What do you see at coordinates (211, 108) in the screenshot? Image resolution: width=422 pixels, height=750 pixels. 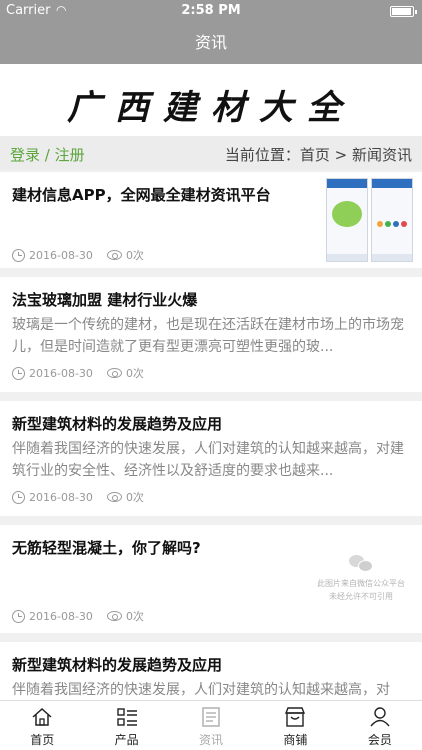 I see `site-logo: 广西建材大全` at bounding box center [211, 108].